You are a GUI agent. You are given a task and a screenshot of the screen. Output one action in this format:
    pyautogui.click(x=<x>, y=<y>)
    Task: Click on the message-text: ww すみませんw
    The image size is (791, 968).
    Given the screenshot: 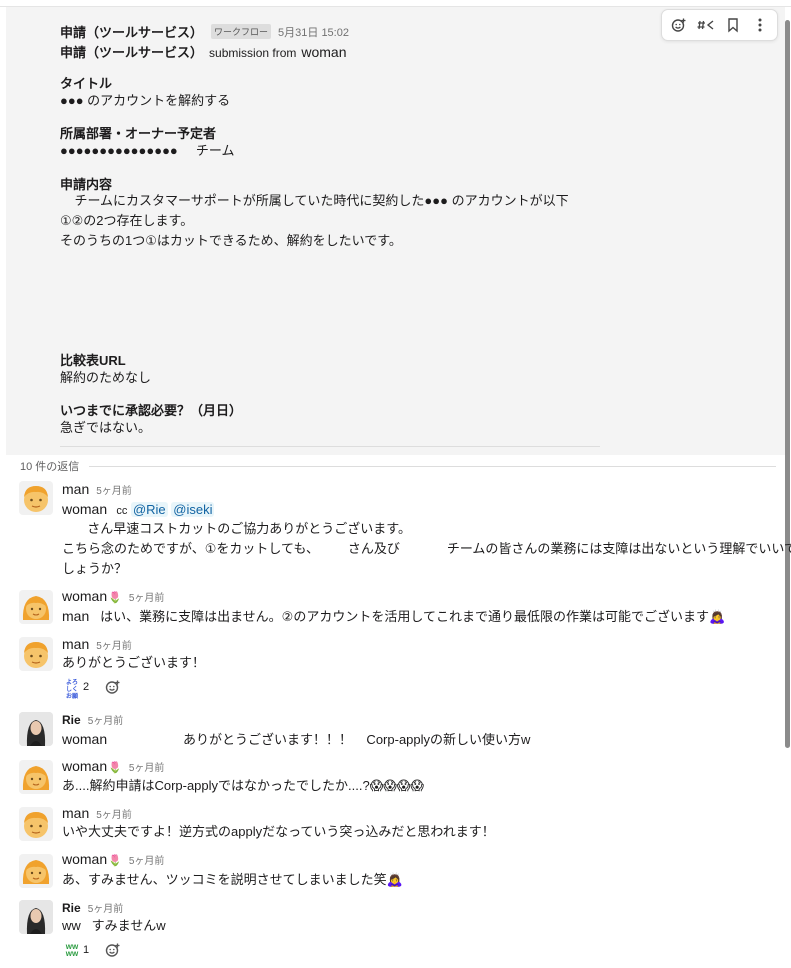 What is the action you would take?
    pyautogui.click(x=114, y=925)
    